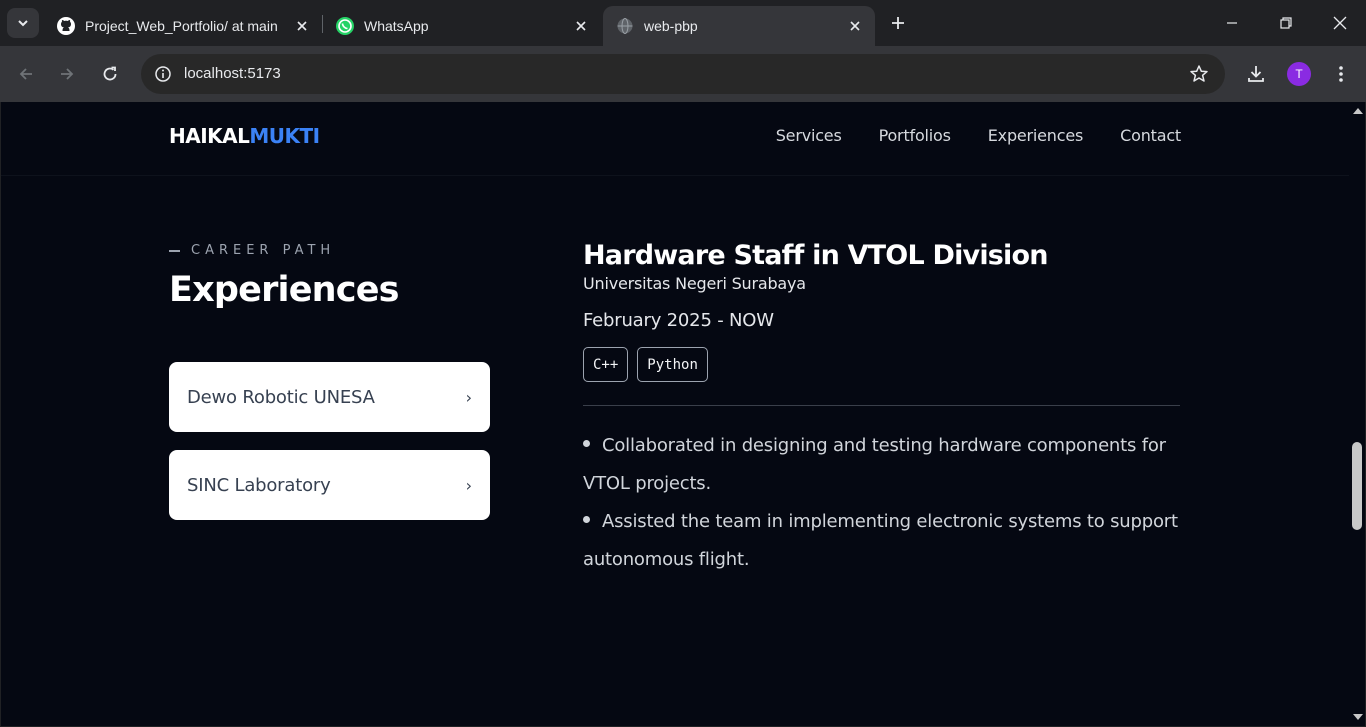 This screenshot has width=1366, height=727. I want to click on new-tab-button, so click(898, 23).